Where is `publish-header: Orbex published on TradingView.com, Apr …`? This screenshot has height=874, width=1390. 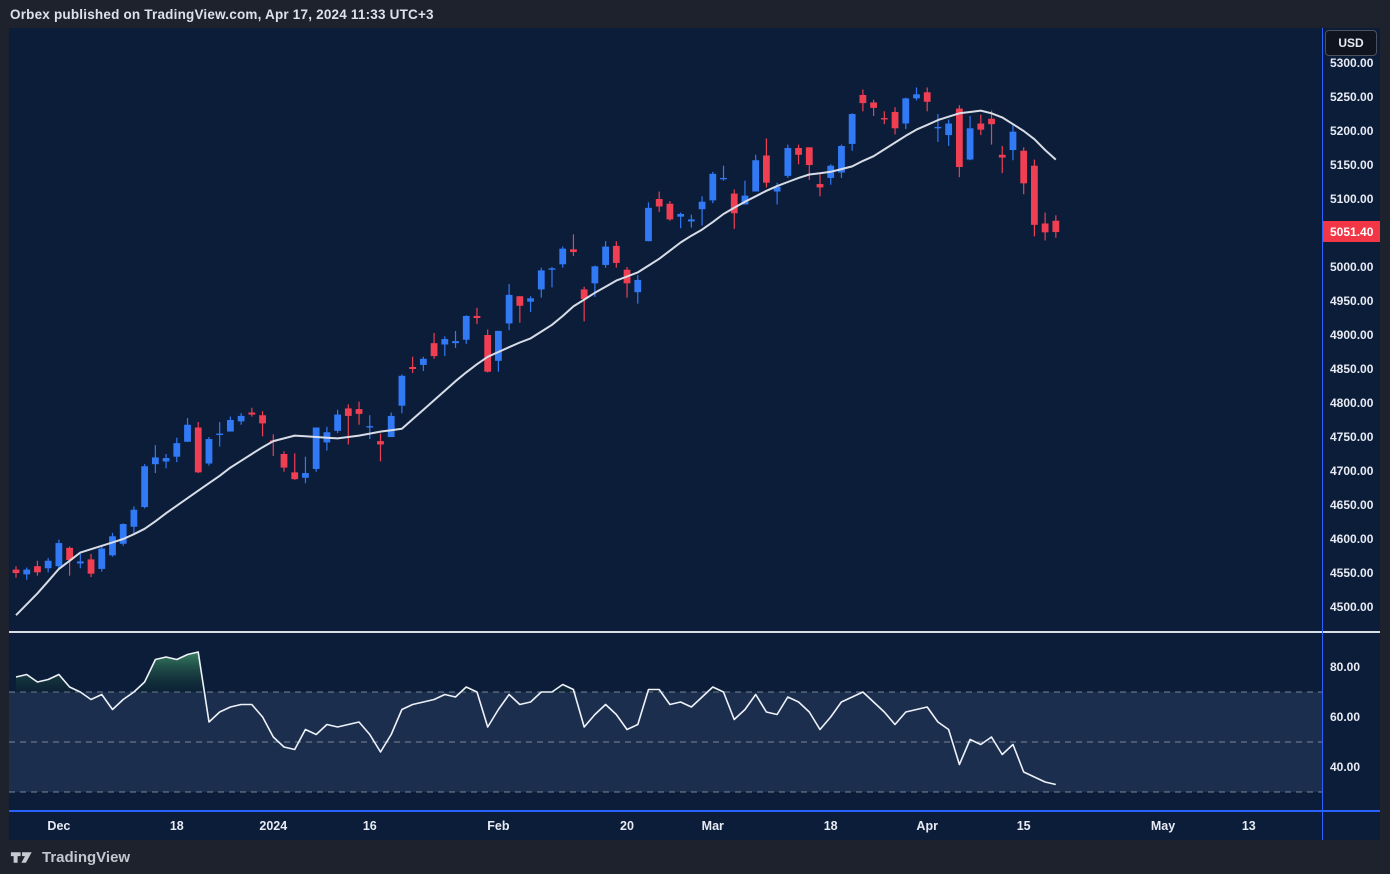
publish-header: Orbex published on TradingView.com, Apr … is located at coordinates (695, 14).